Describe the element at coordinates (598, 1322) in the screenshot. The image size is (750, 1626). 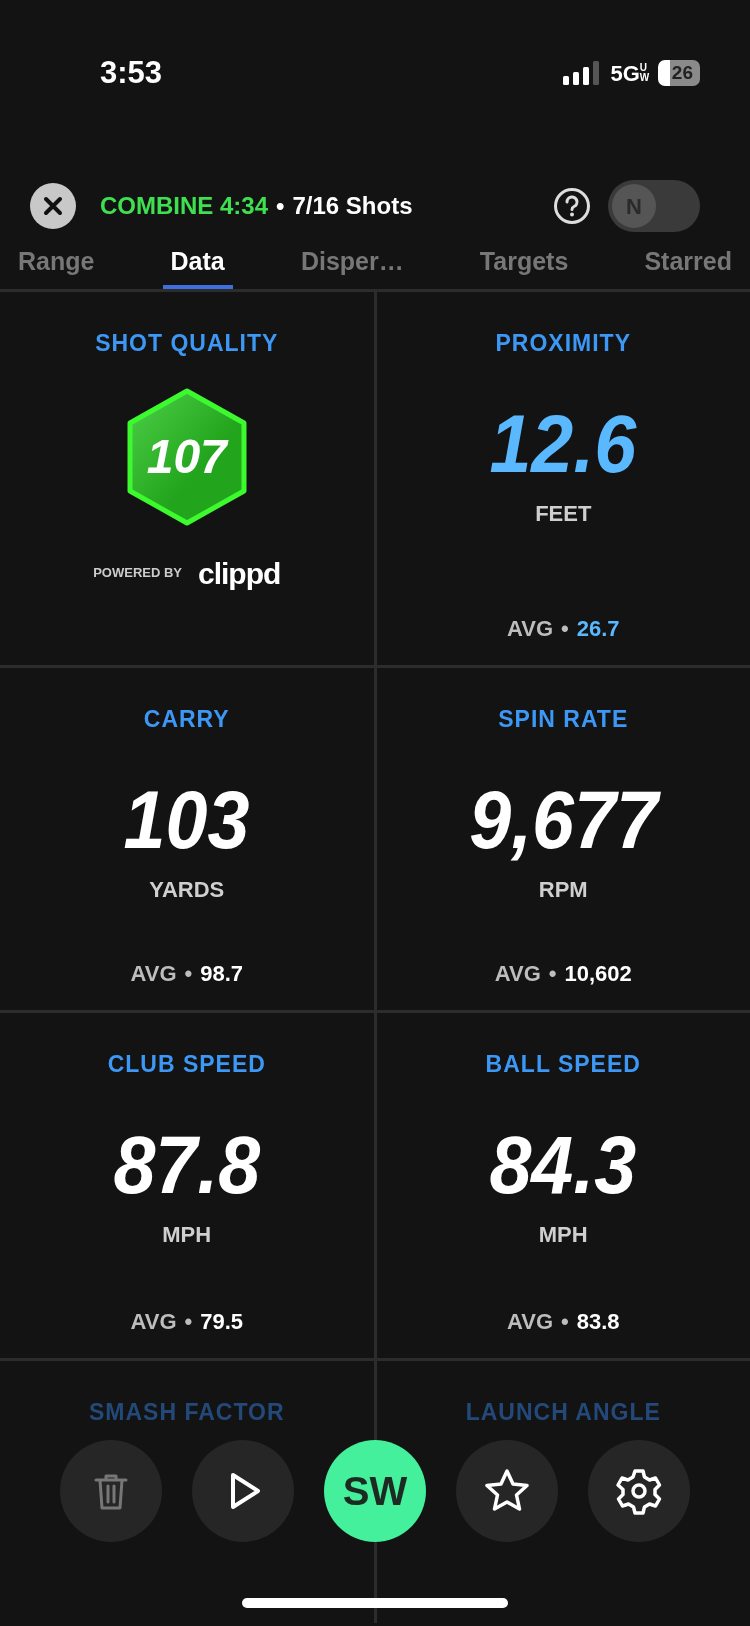
I see `average-value: 83.8` at that location.